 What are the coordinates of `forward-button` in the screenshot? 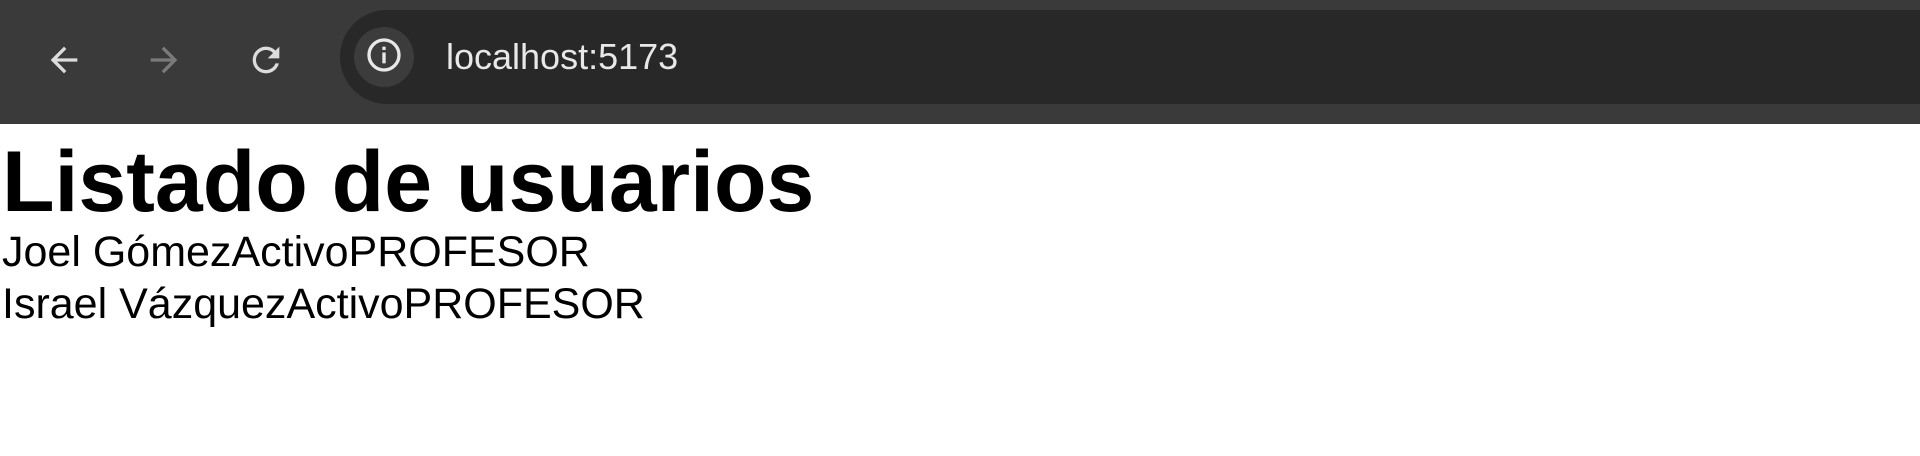 It's located at (164, 60).